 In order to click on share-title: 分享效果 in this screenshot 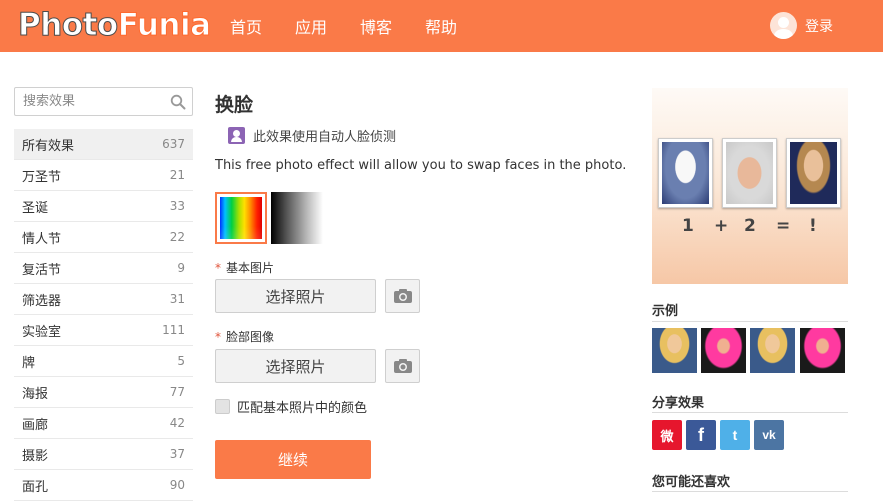, I will do `click(678, 403)`.